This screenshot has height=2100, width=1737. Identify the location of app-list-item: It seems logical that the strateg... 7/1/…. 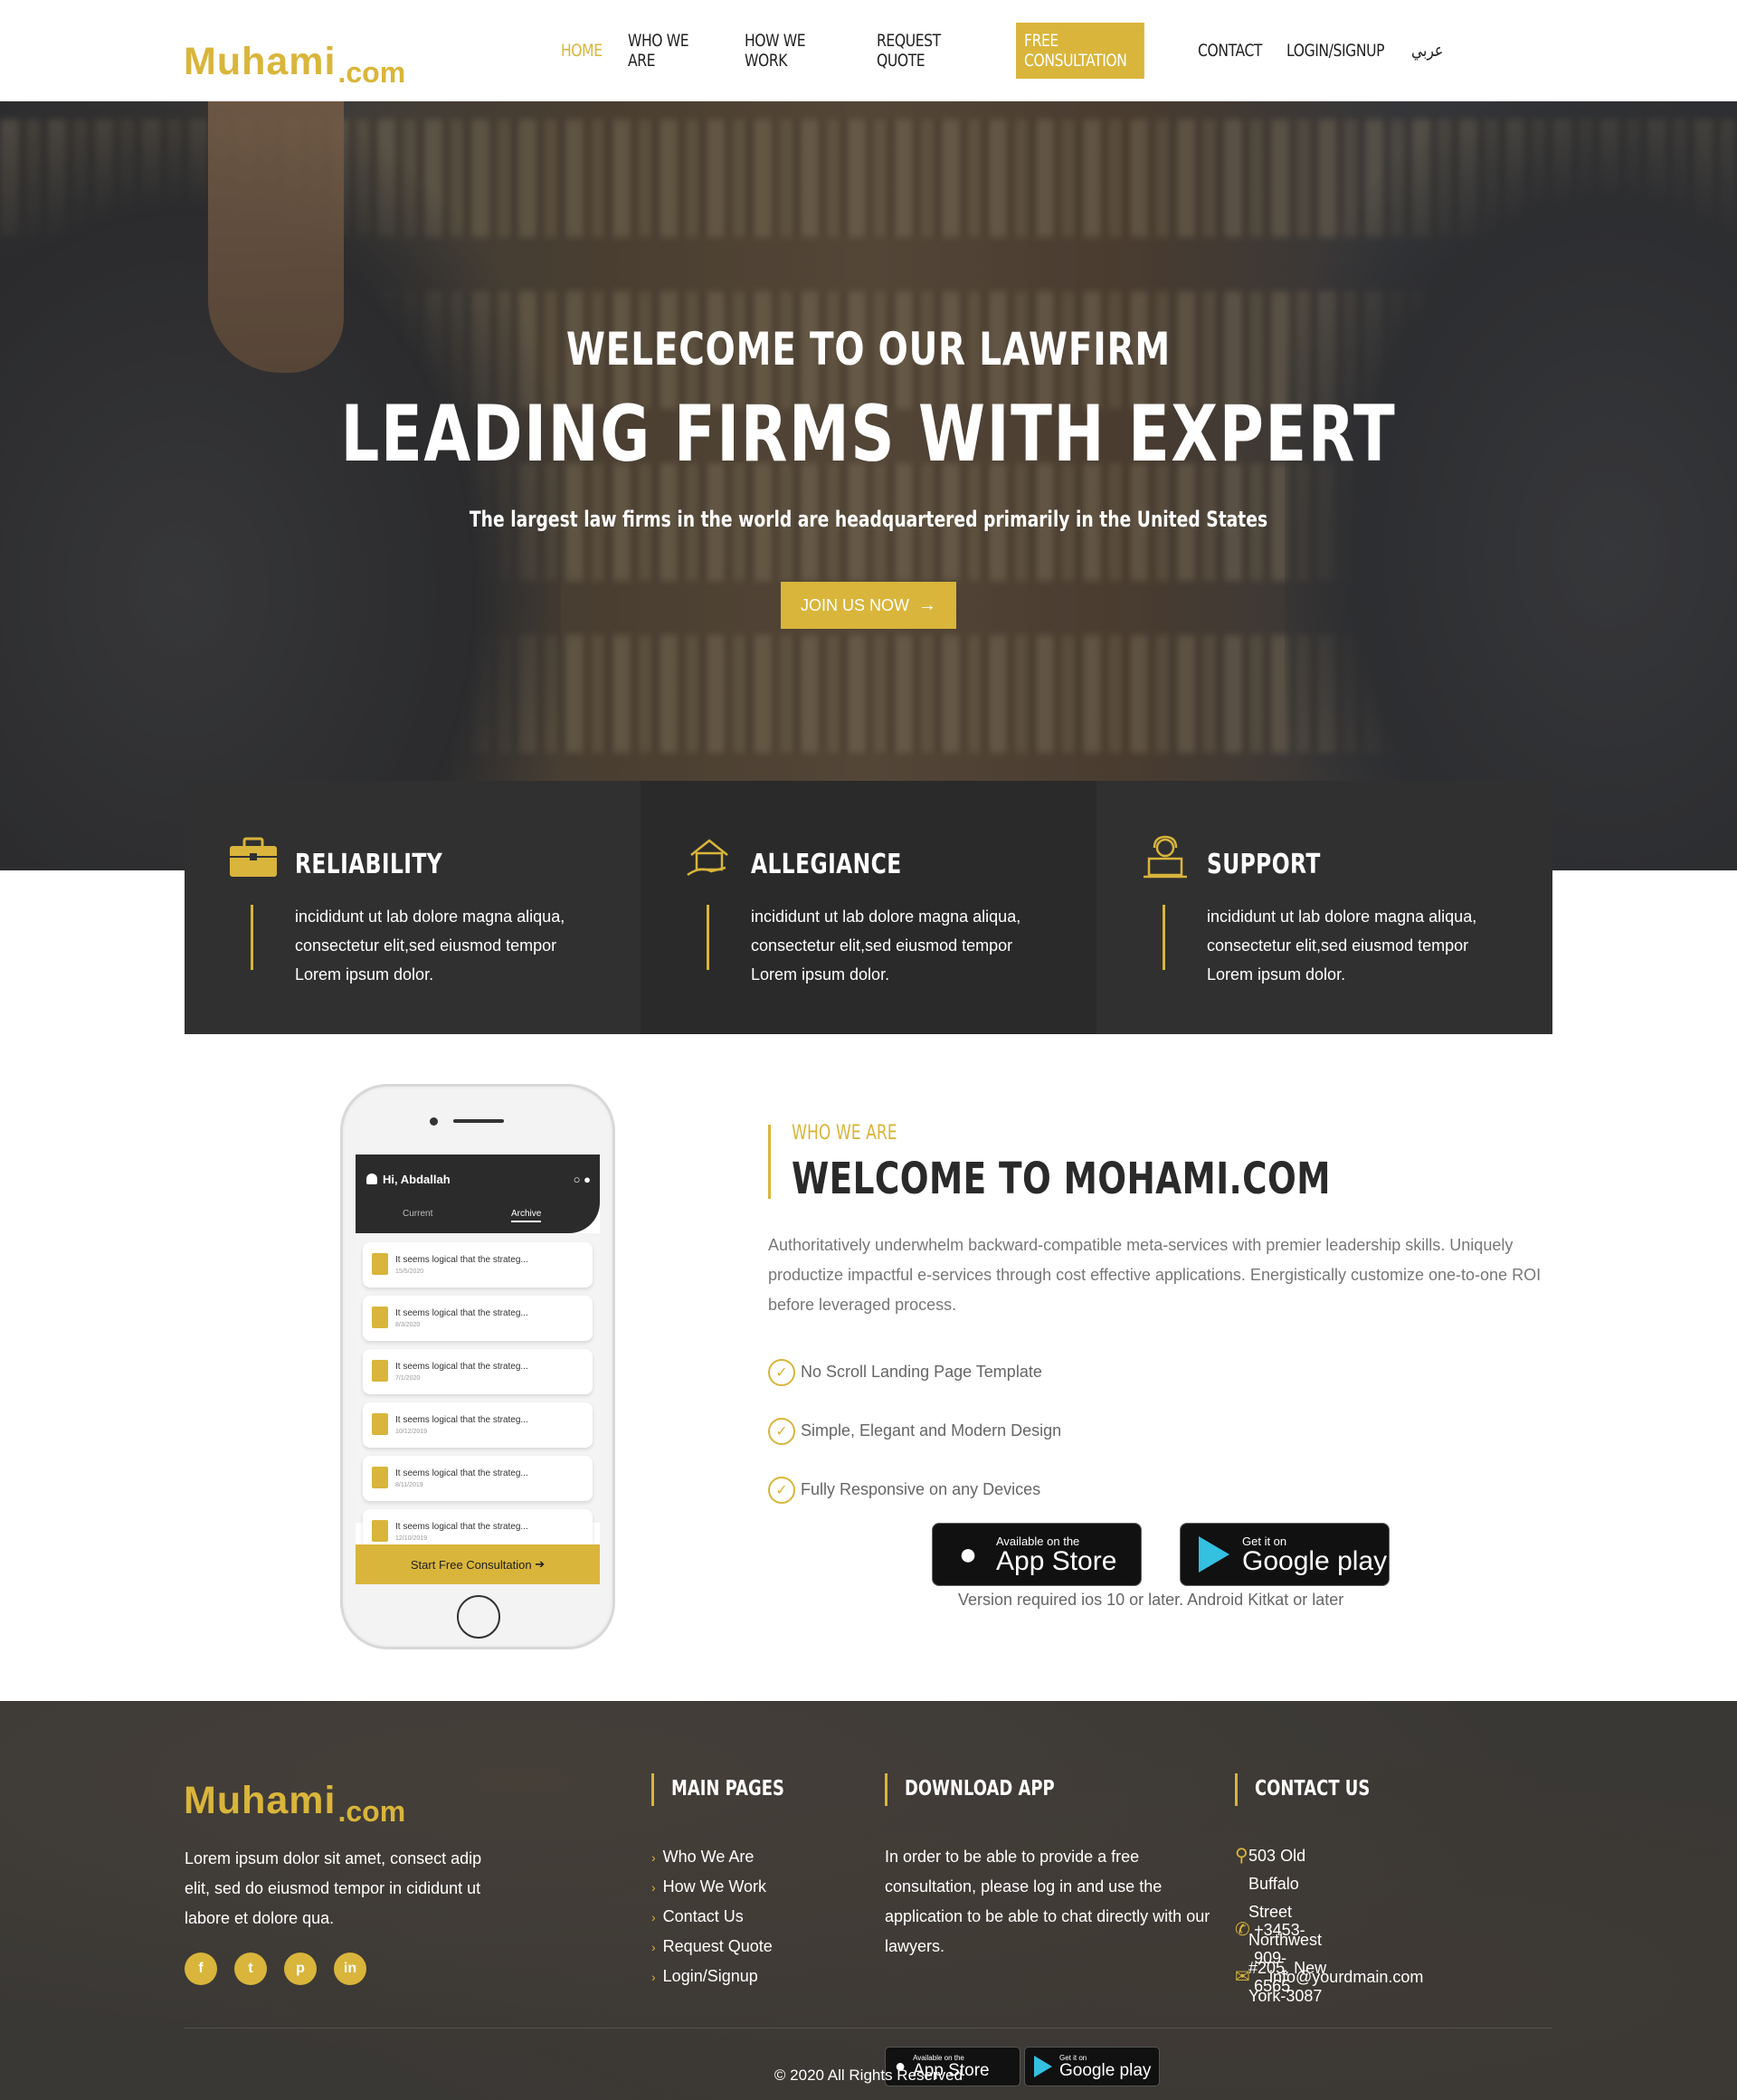
(478, 1371).